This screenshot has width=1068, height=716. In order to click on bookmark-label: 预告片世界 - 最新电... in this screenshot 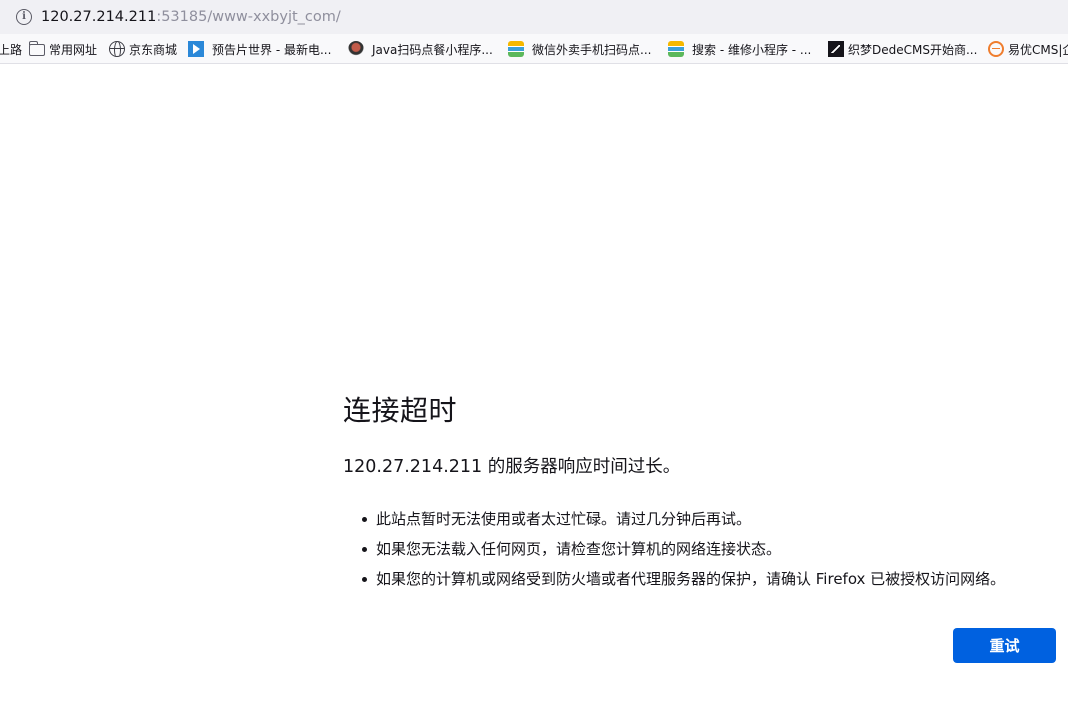, I will do `click(272, 49)`.